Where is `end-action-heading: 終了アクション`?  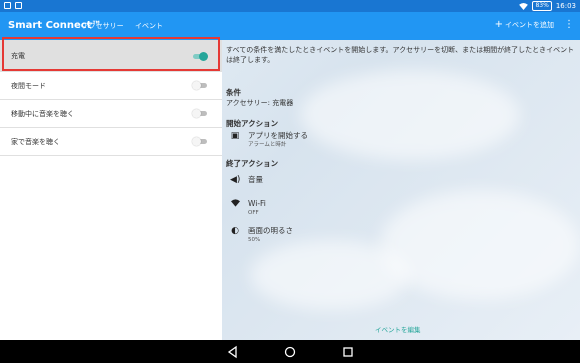 end-action-heading: 終了アクション is located at coordinates (252, 163).